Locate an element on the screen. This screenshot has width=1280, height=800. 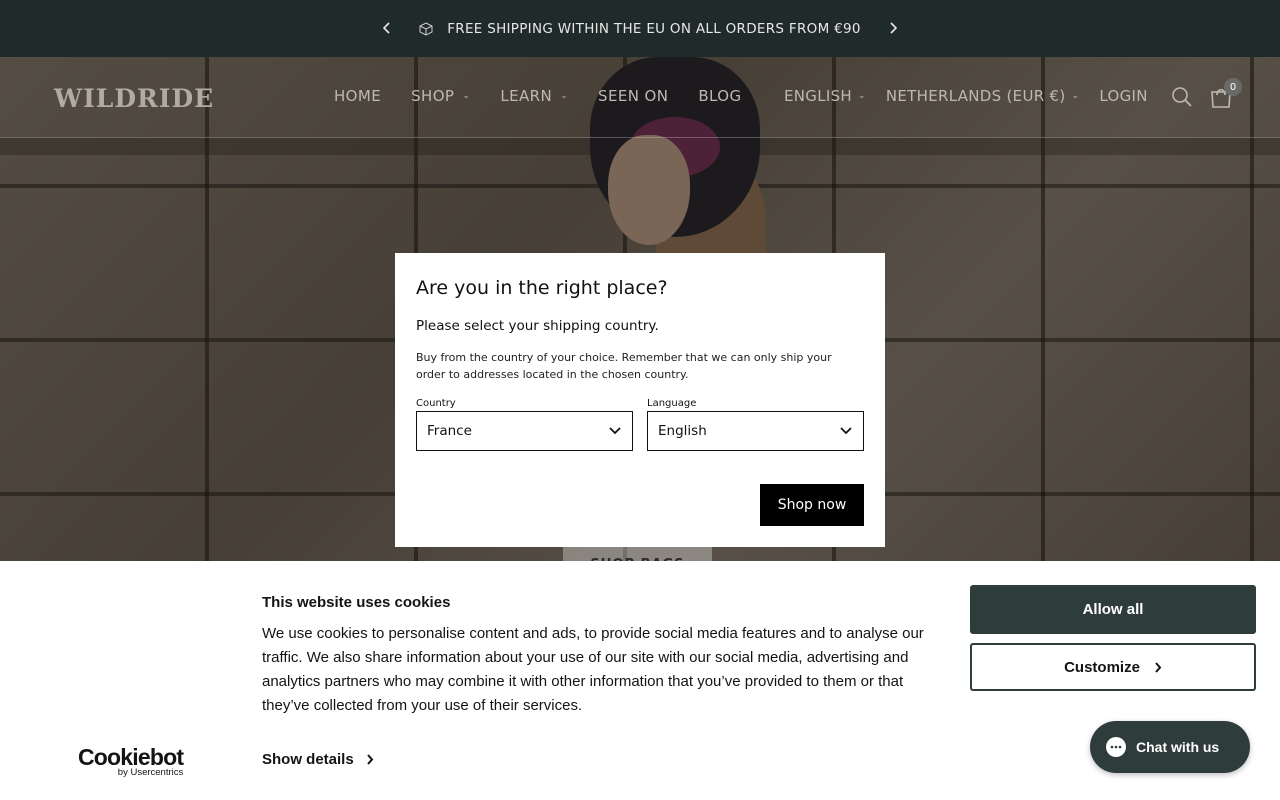
previous-announcement-button is located at coordinates (387, 28).